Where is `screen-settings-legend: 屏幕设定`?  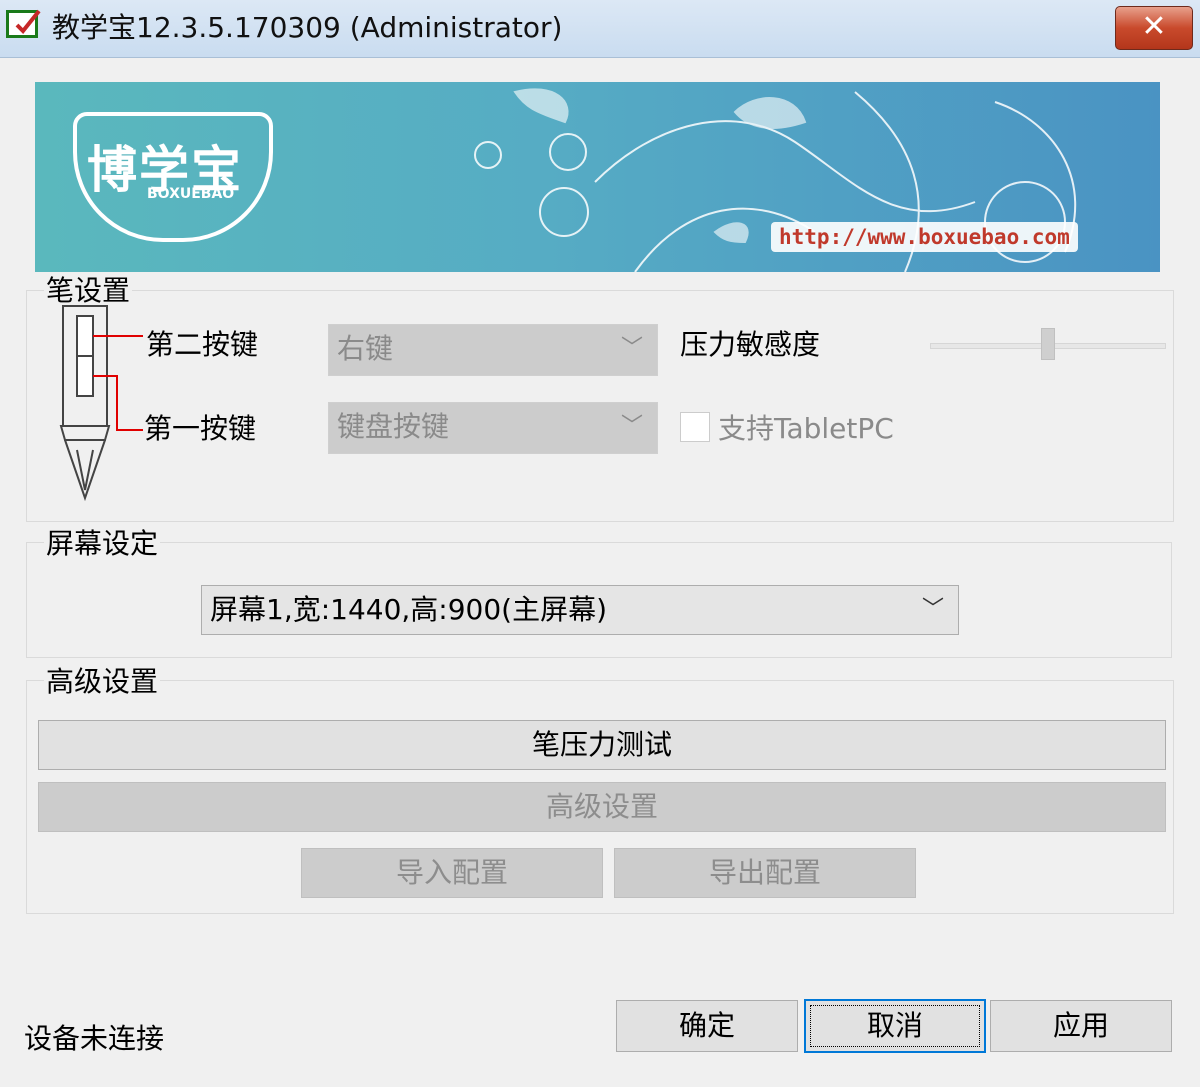
screen-settings-legend: 屏幕设定 is located at coordinates (102, 543).